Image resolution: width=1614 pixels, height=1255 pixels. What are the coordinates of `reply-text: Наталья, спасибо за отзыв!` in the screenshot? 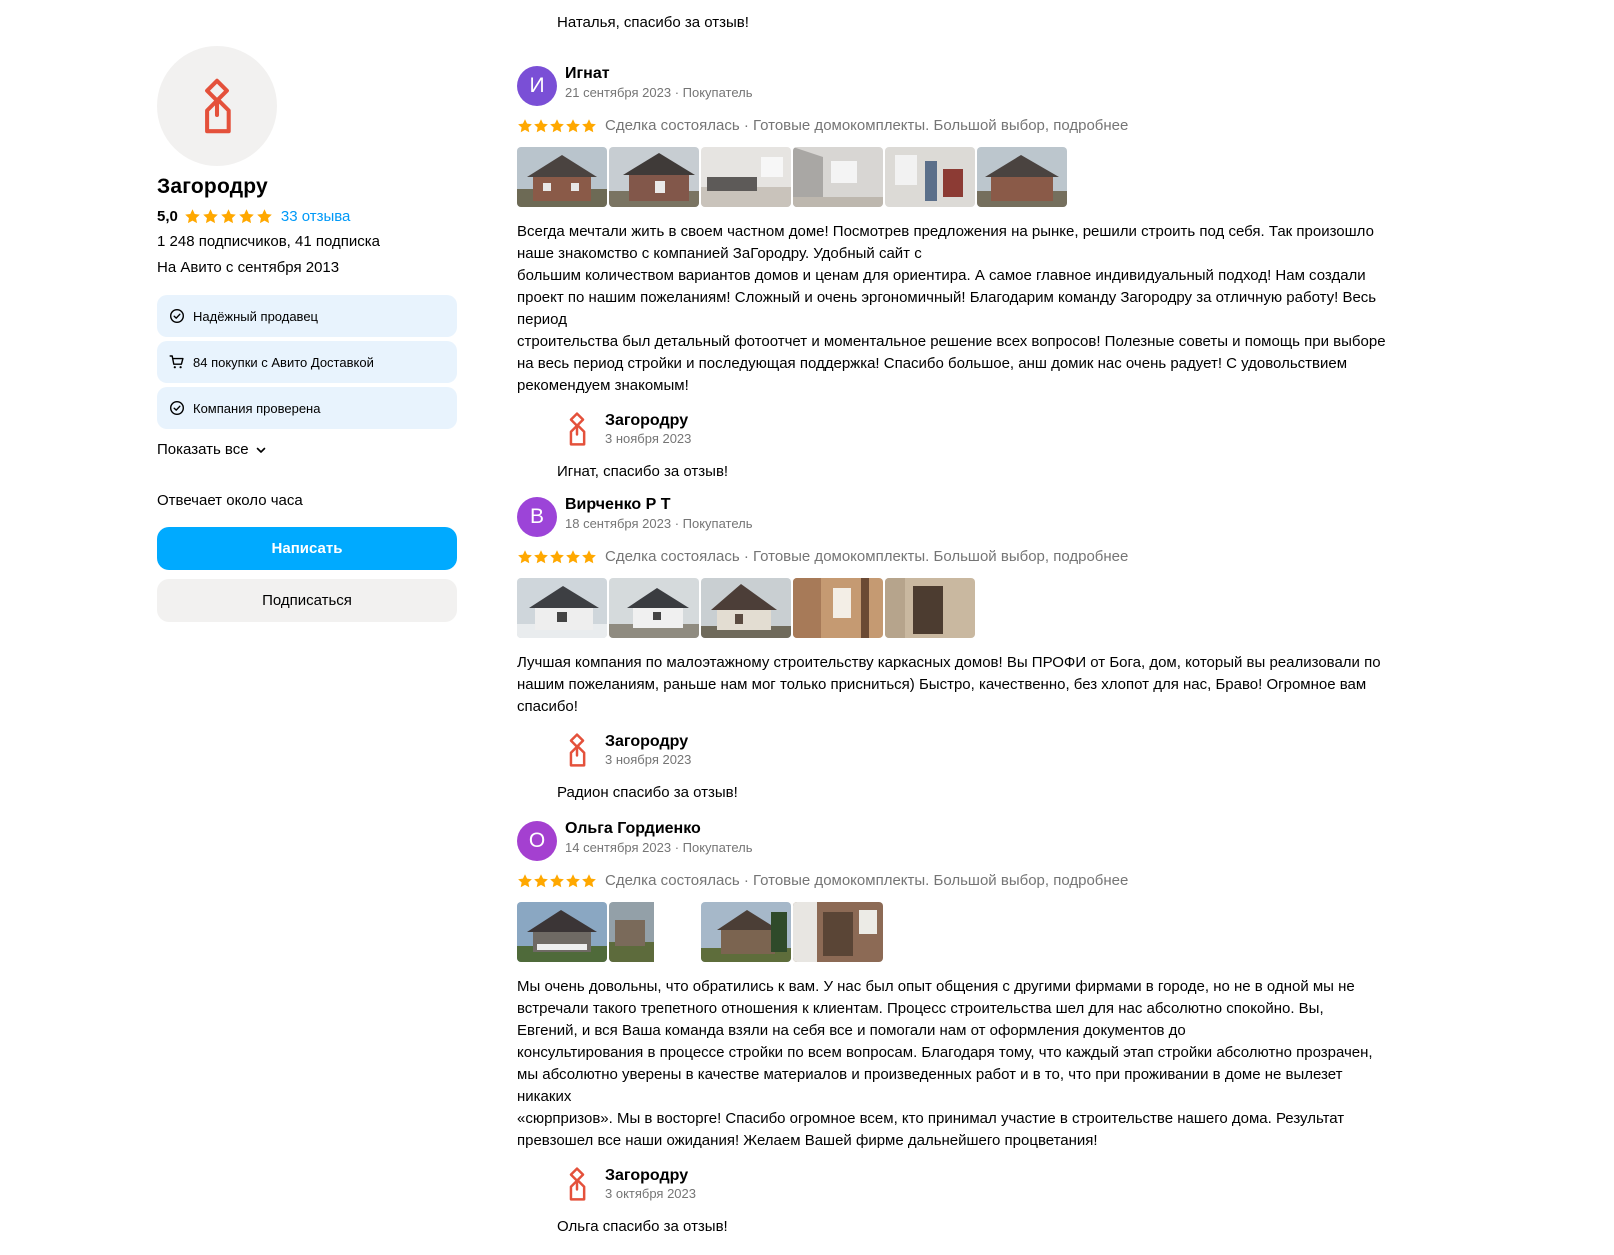 It's located at (653, 22).